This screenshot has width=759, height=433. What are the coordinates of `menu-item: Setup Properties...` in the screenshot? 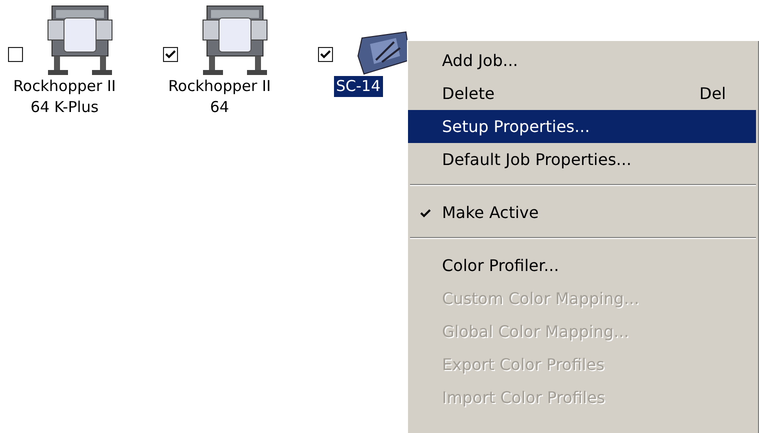 It's located at (582, 126).